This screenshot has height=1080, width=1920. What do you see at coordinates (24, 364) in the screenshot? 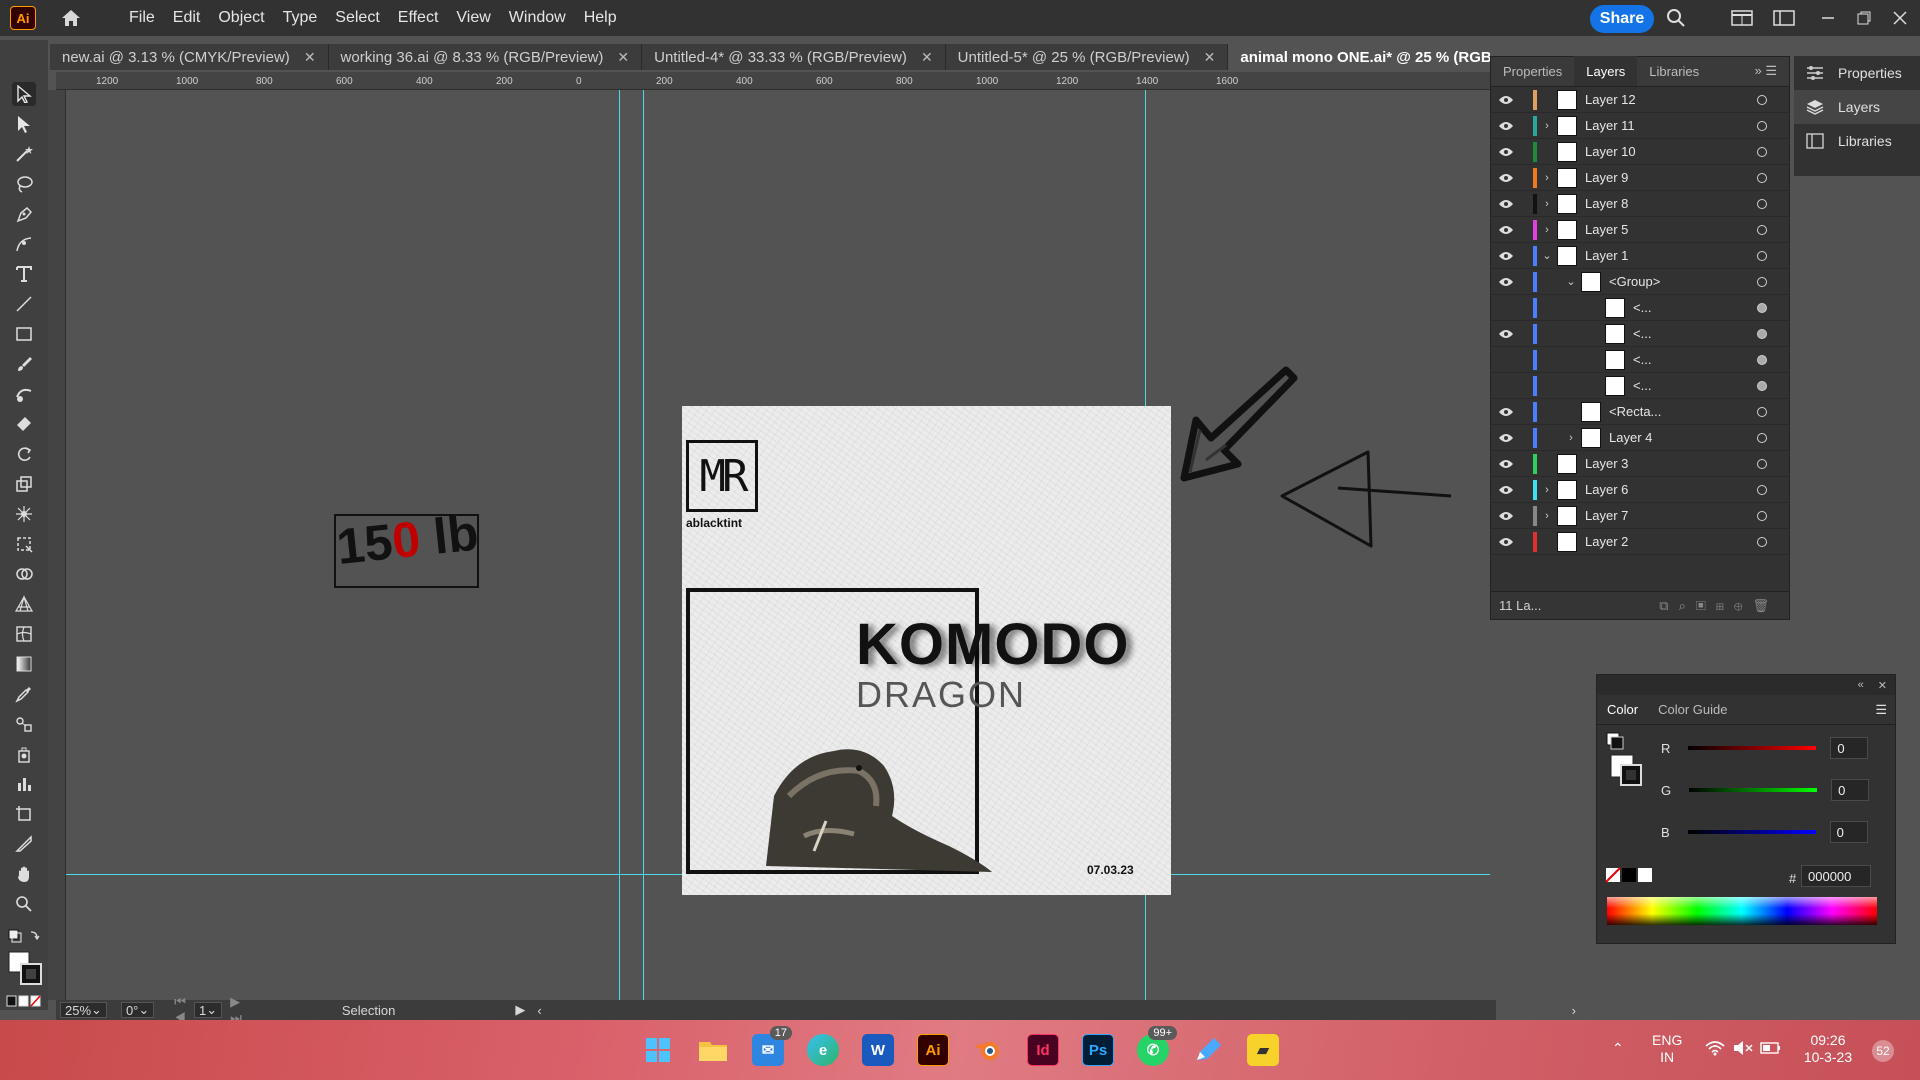
I see `paintbrush-tool-icon` at bounding box center [24, 364].